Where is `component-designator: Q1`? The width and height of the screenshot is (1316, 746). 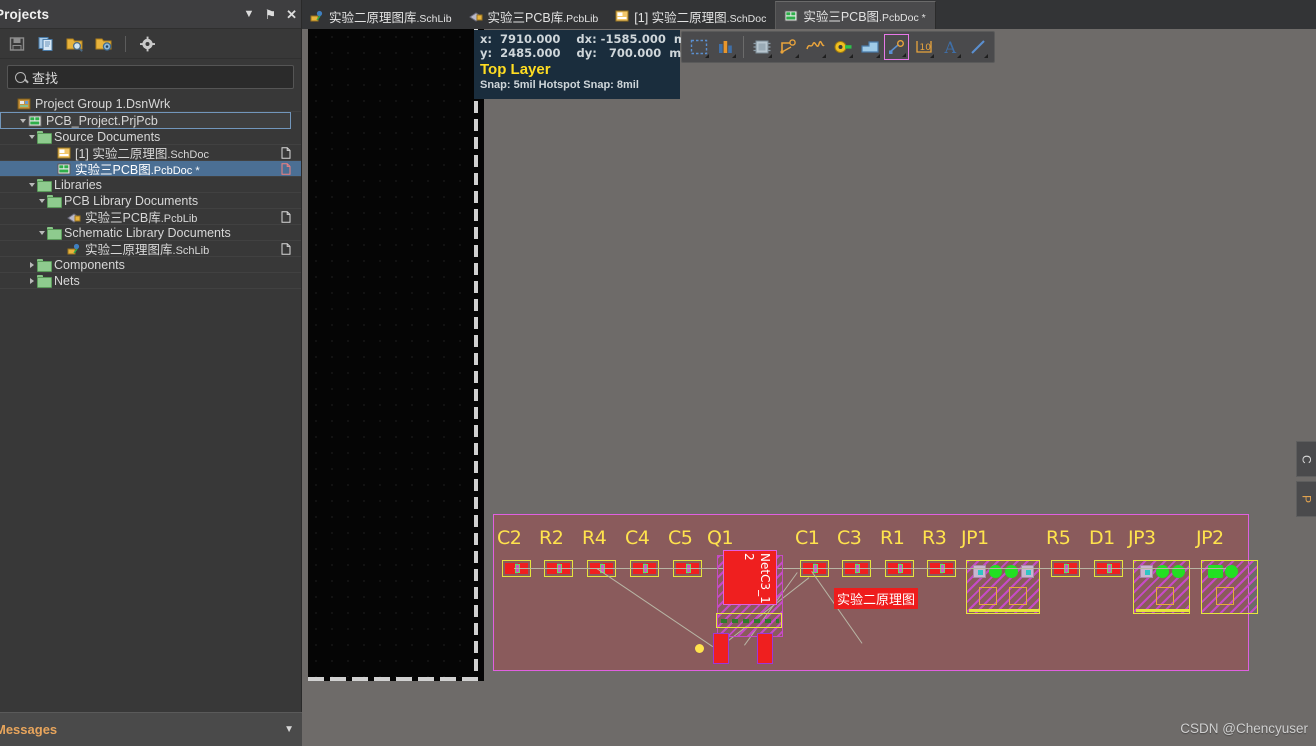
component-designator: Q1 is located at coordinates (720, 538).